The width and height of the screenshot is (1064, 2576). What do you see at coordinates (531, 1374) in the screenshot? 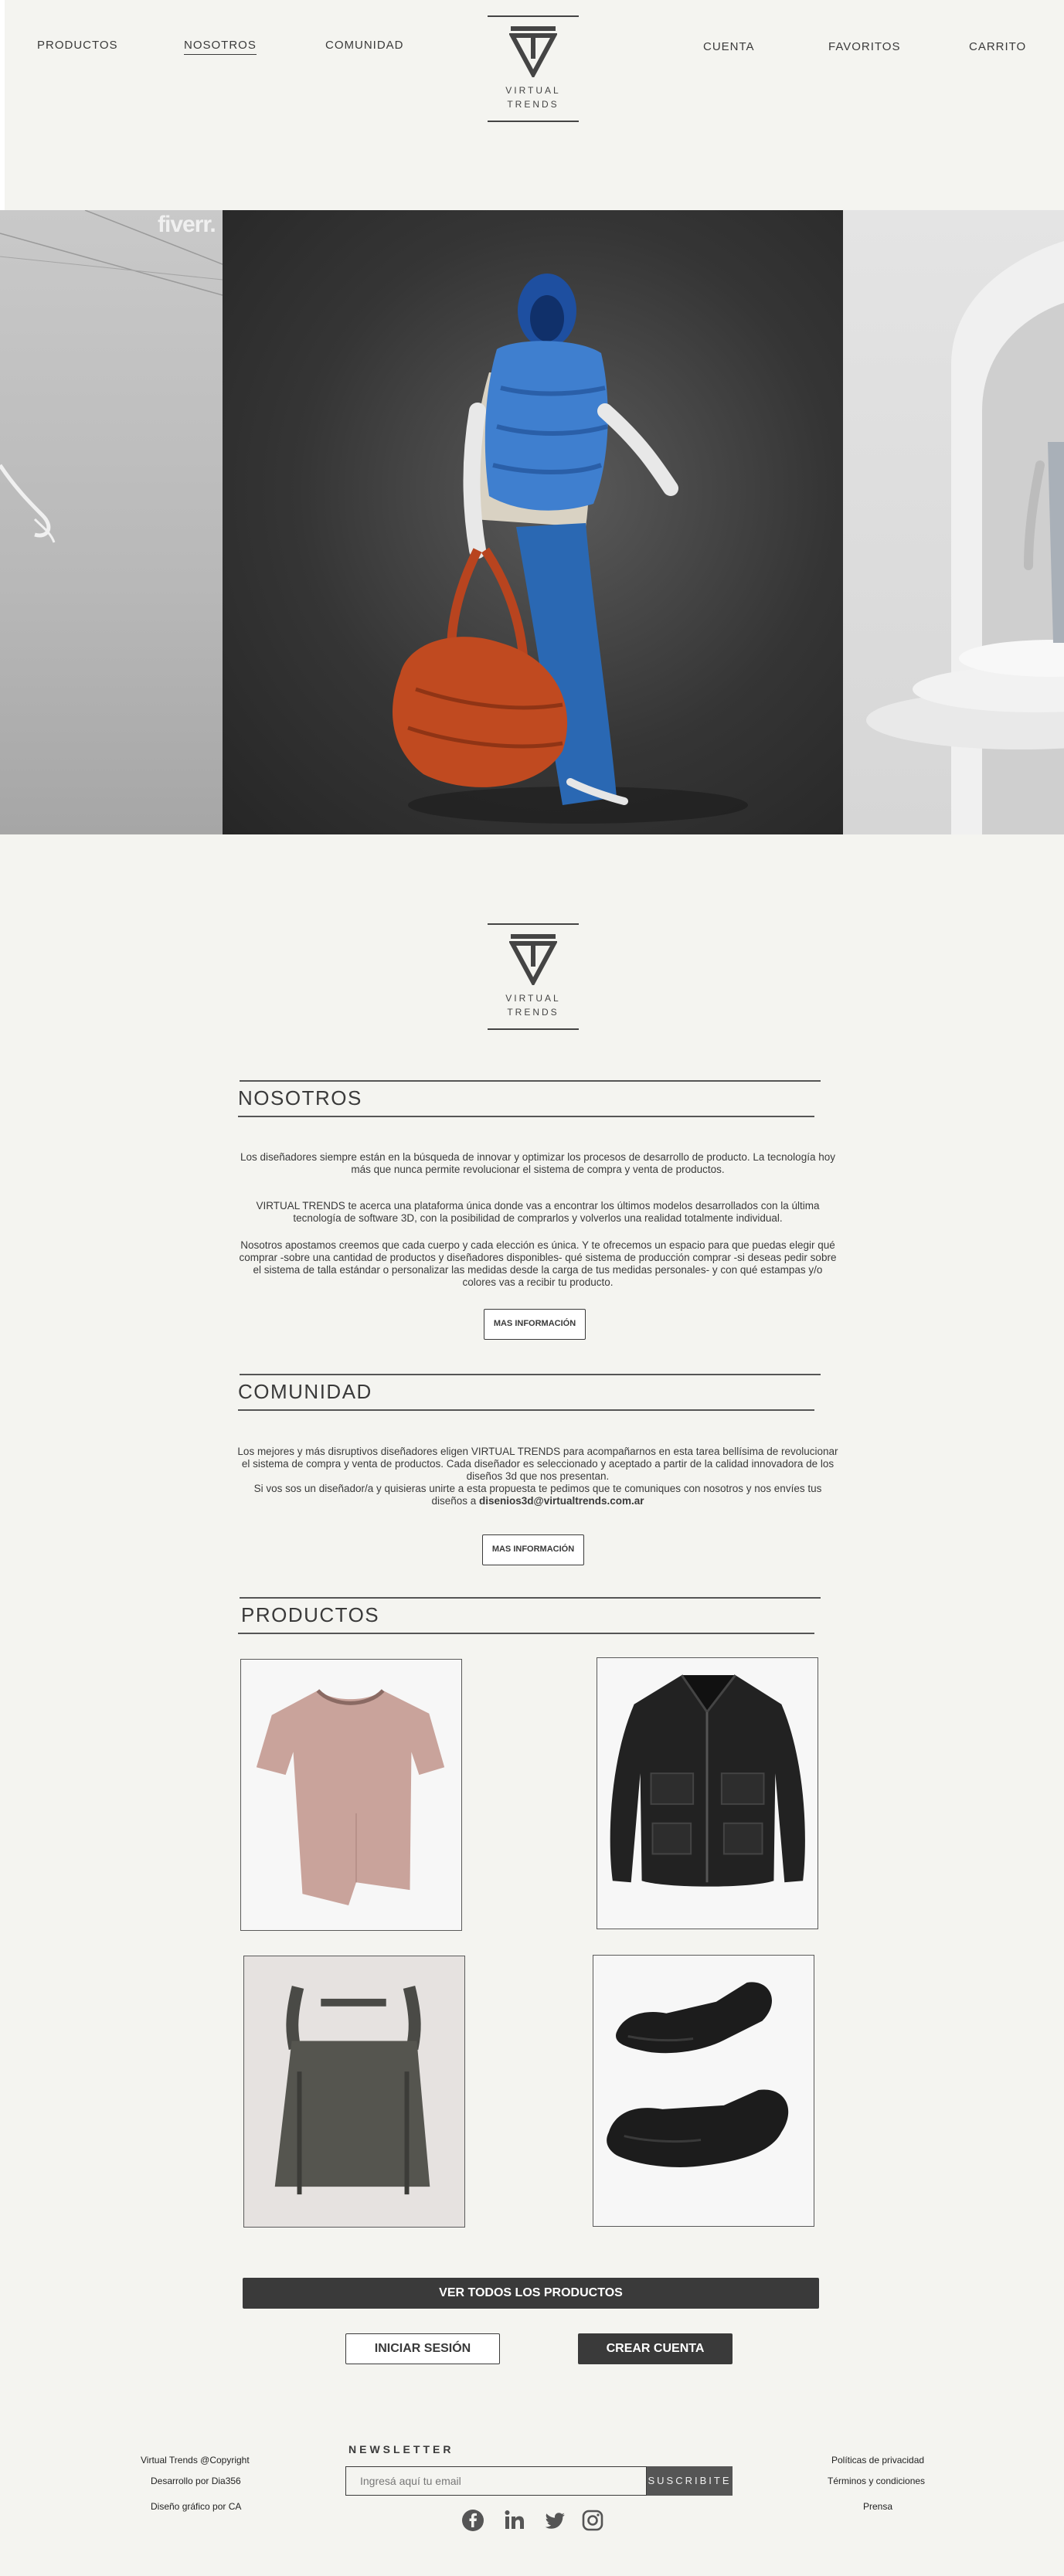
I see `community-top-rule` at bounding box center [531, 1374].